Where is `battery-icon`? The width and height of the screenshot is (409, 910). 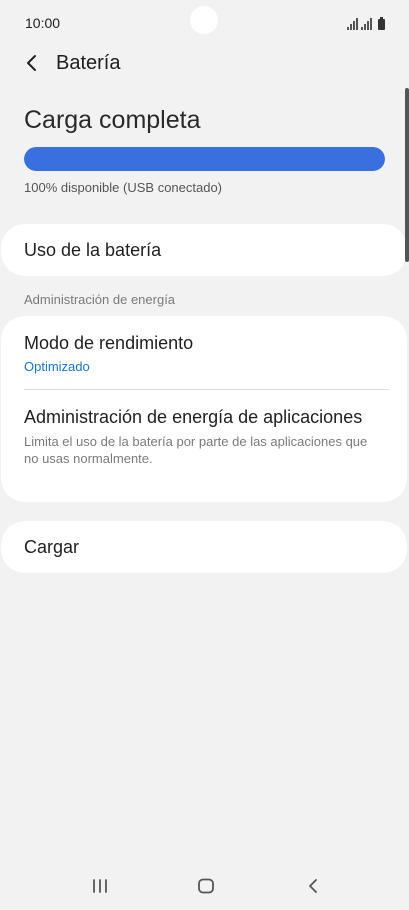
battery-icon is located at coordinates (381, 23).